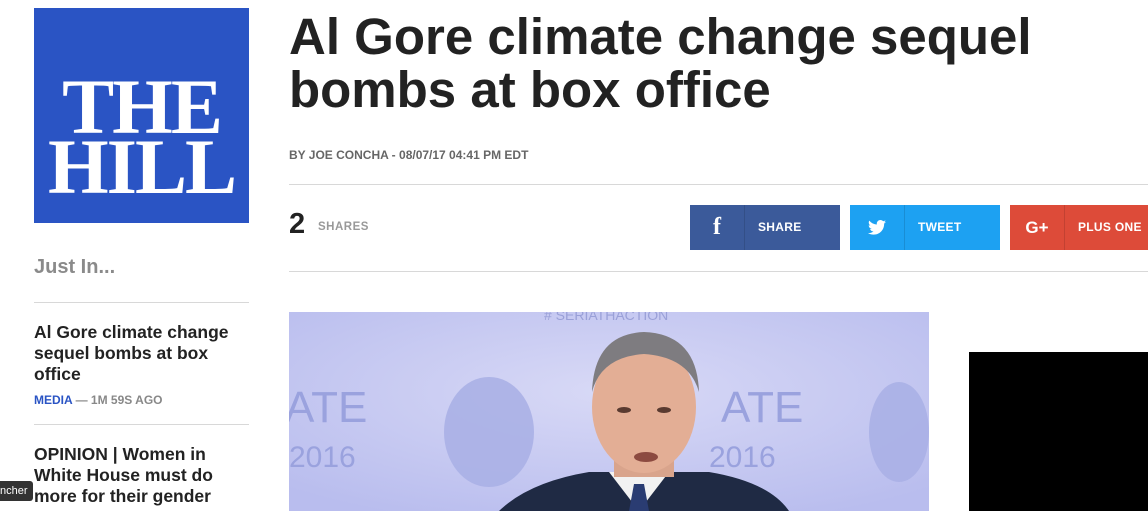  What do you see at coordinates (940, 227) in the screenshot?
I see `twitter-tweet-label: TWEET` at bounding box center [940, 227].